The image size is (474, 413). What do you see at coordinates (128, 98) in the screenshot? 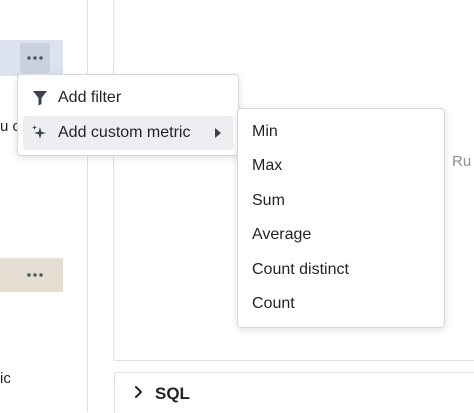
I see `menu-item-add-filter: Add filter` at bounding box center [128, 98].